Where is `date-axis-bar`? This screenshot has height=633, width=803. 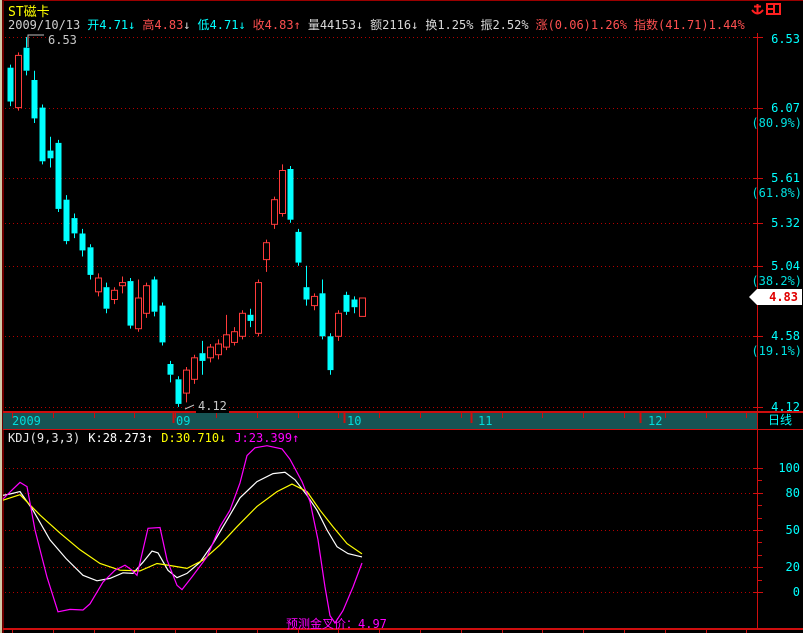 date-axis-bar is located at coordinates (380, 421).